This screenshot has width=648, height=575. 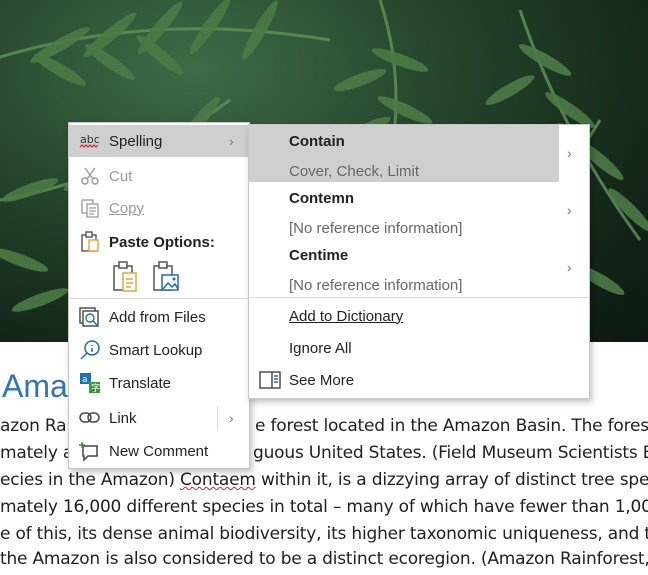 I want to click on add-to-dictionary-label: Add to Dictionary, so click(x=346, y=316).